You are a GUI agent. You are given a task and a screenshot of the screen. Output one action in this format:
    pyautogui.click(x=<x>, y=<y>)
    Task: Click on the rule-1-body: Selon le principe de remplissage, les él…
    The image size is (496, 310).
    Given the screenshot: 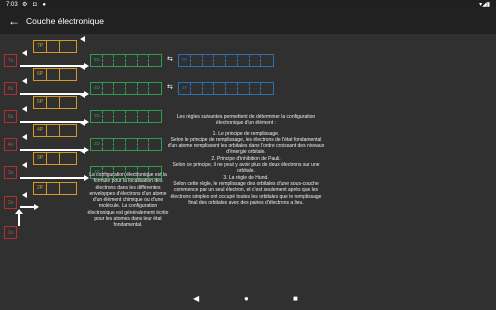 What is the action you would take?
    pyautogui.click(x=246, y=146)
    